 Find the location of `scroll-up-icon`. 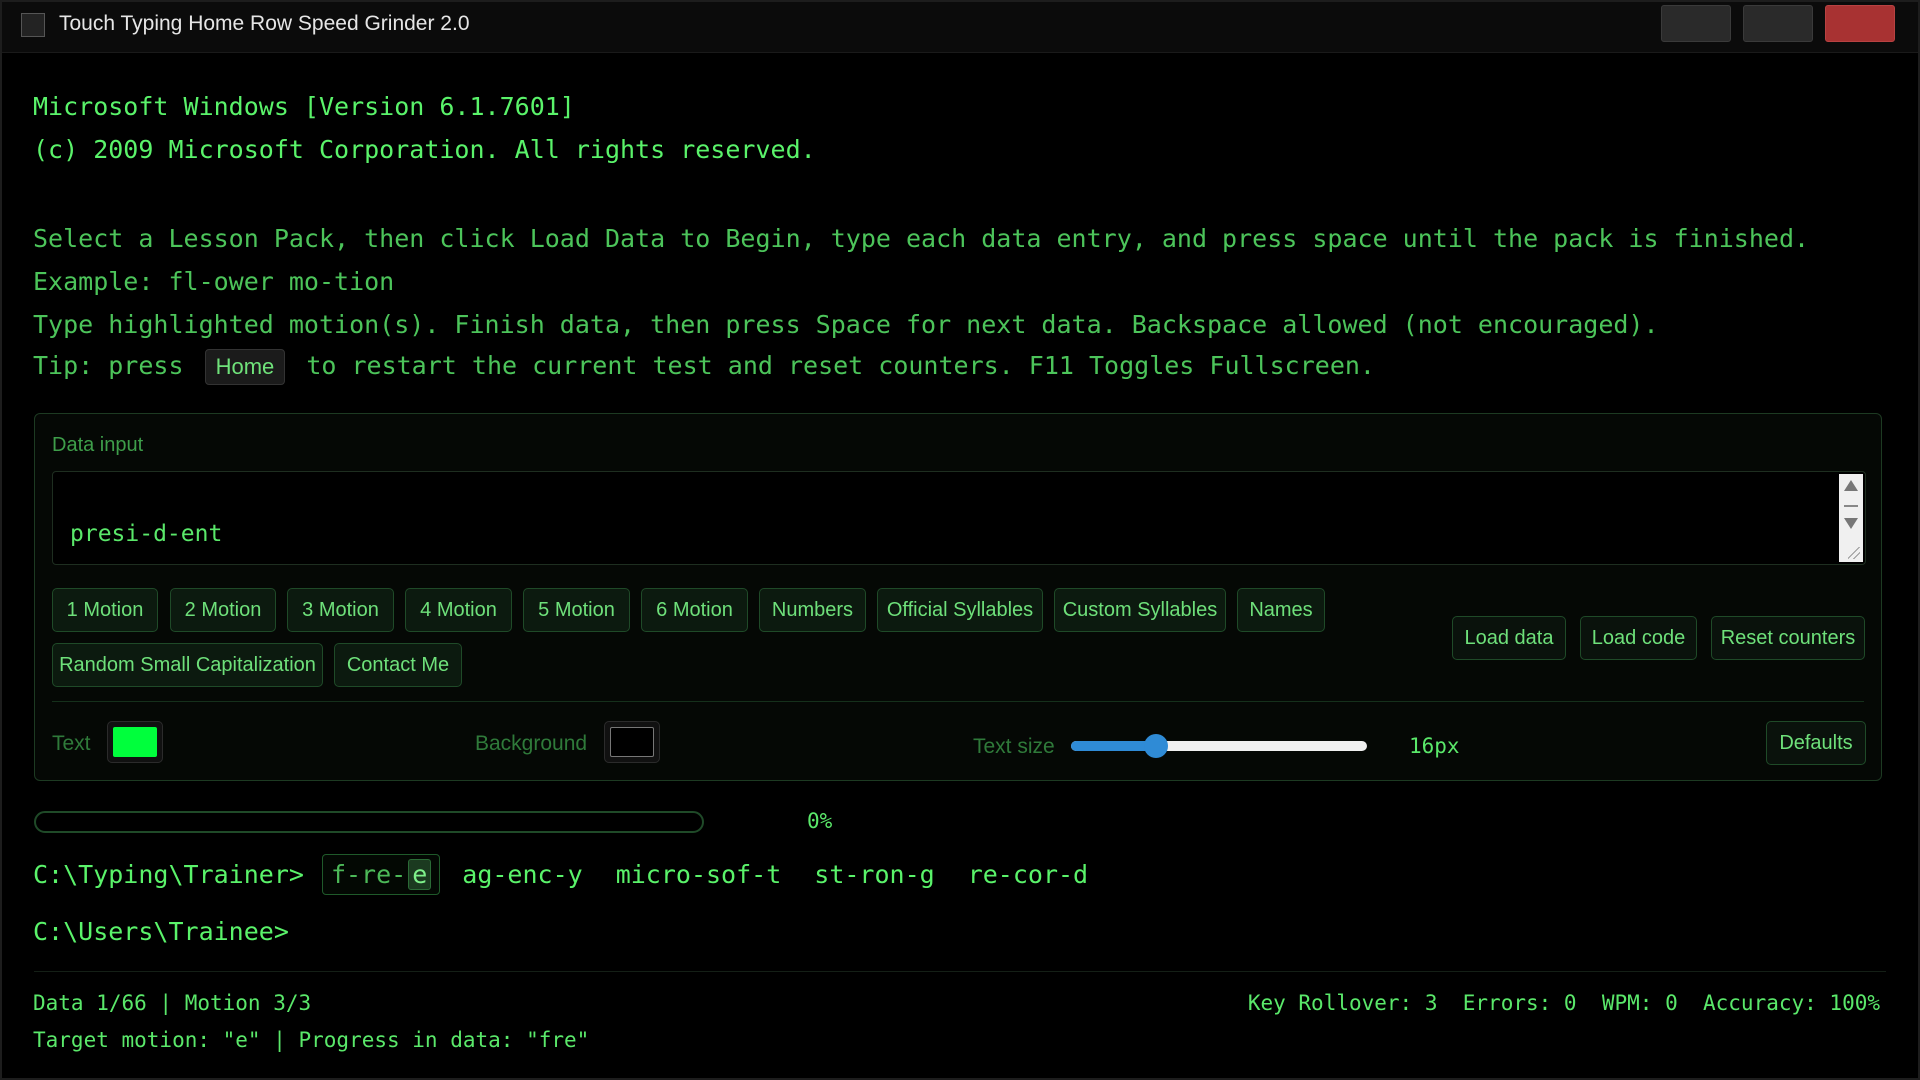

scroll-up-icon is located at coordinates (1851, 485).